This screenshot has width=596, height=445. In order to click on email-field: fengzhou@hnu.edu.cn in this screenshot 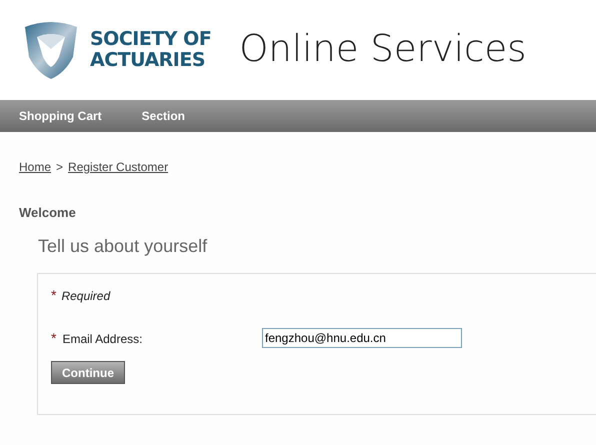, I will do `click(362, 338)`.